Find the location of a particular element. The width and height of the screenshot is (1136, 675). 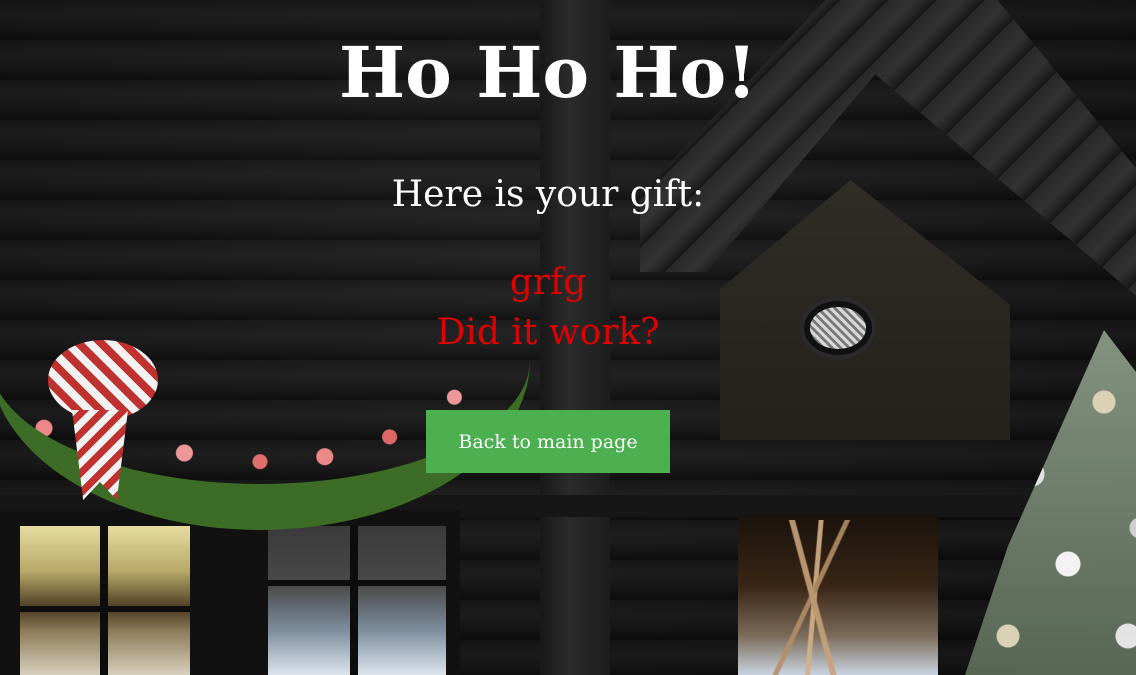

gift-line: grfg is located at coordinates (548, 282).